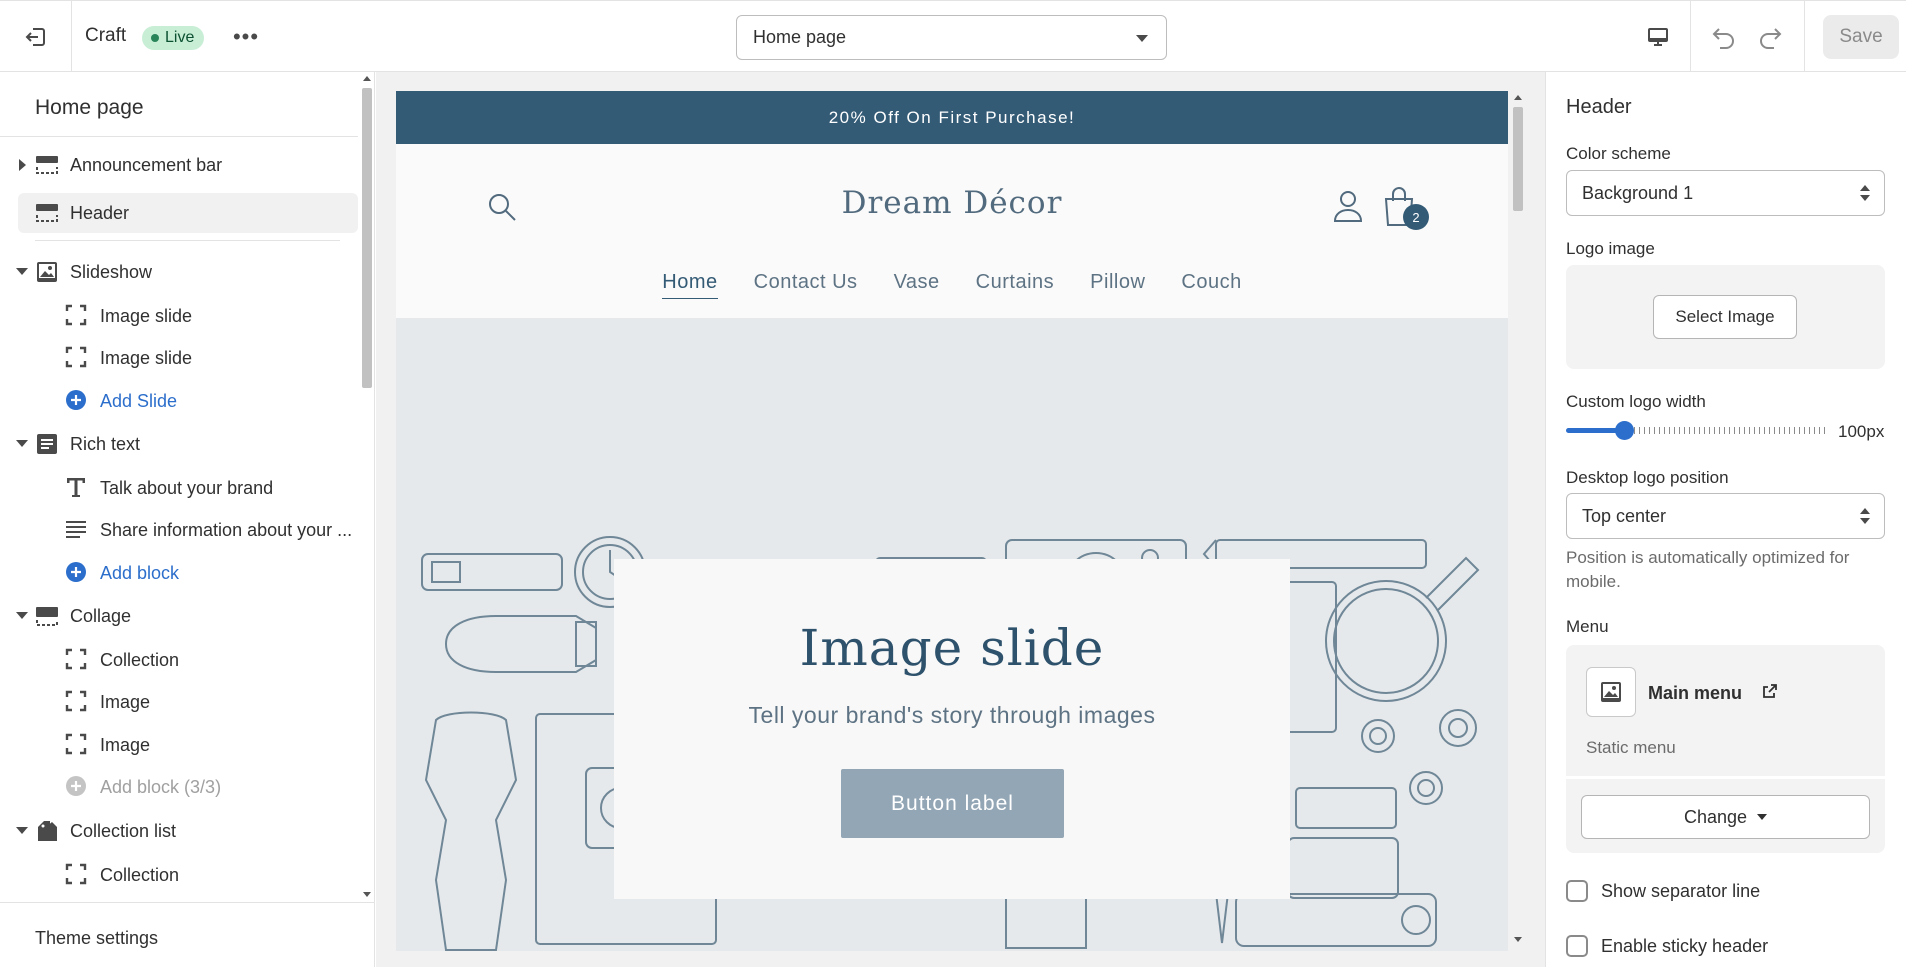 The width and height of the screenshot is (1906, 967). What do you see at coordinates (806, 285) in the screenshot?
I see `nav-item-contact-us: Contact Us` at bounding box center [806, 285].